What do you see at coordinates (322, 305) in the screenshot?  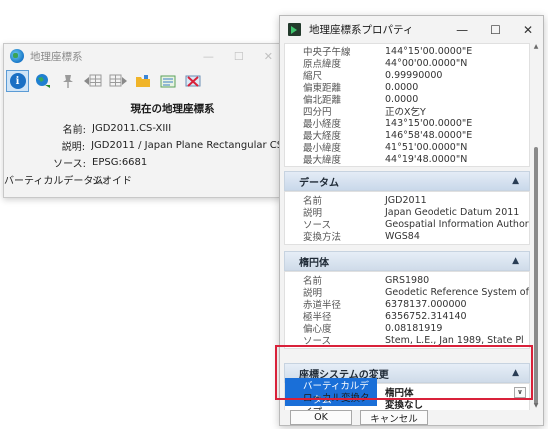 I see `property-label: 赤道半径` at bounding box center [322, 305].